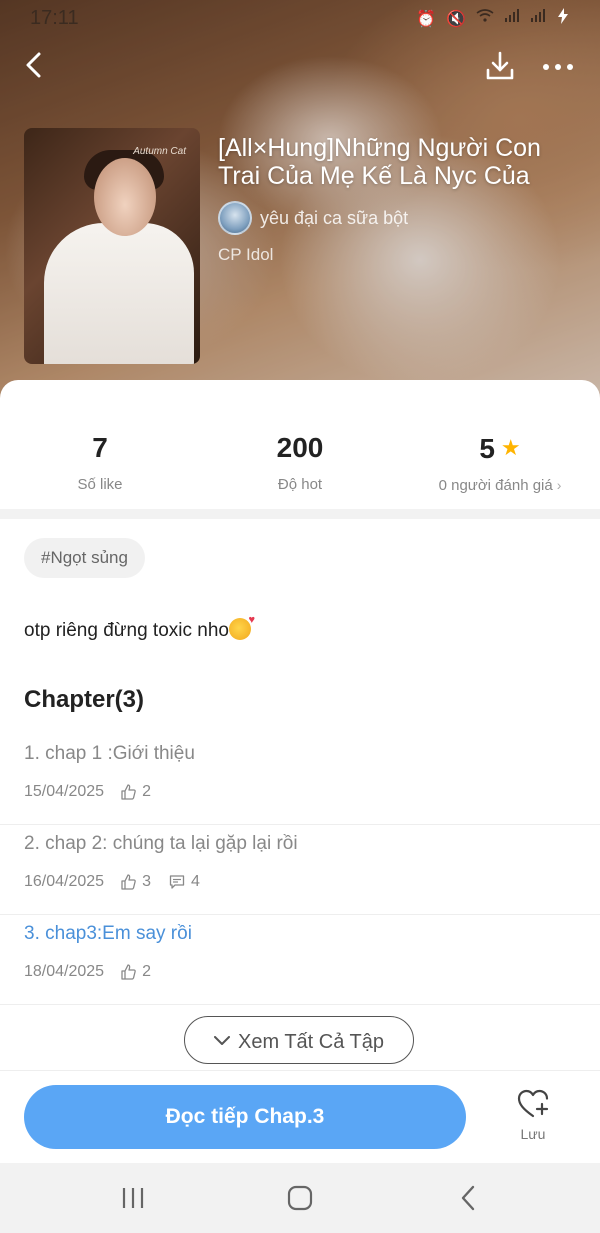 This screenshot has height=1233, width=600. What do you see at coordinates (426, 19) in the screenshot?
I see `alarm-icon: ⏰` at bounding box center [426, 19].